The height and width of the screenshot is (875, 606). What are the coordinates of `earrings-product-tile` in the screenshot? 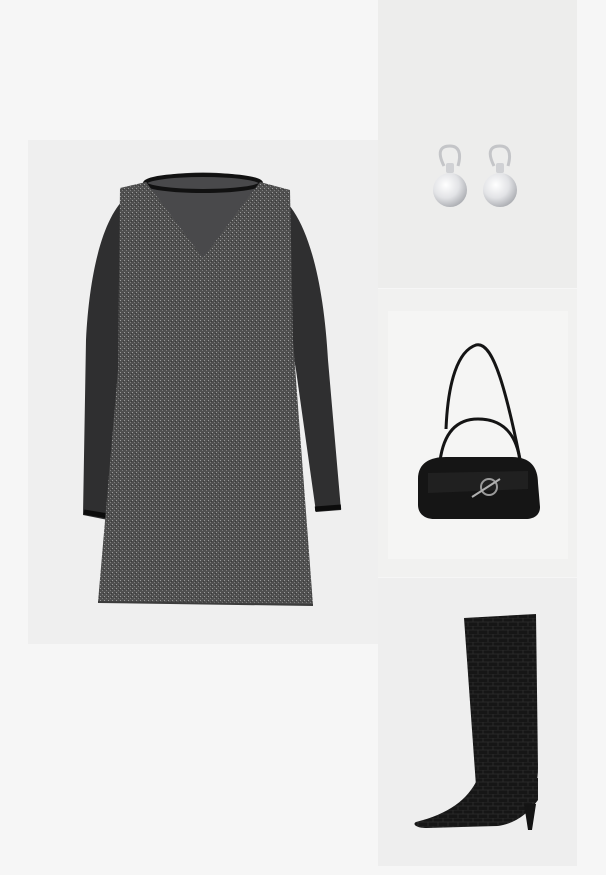 It's located at (477, 144).